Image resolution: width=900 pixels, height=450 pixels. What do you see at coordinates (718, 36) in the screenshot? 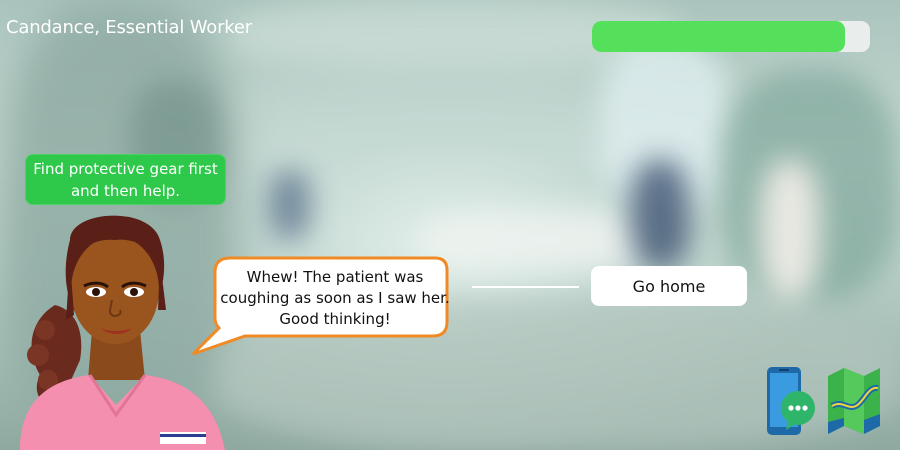
I see `progress-bar-fill` at bounding box center [718, 36].